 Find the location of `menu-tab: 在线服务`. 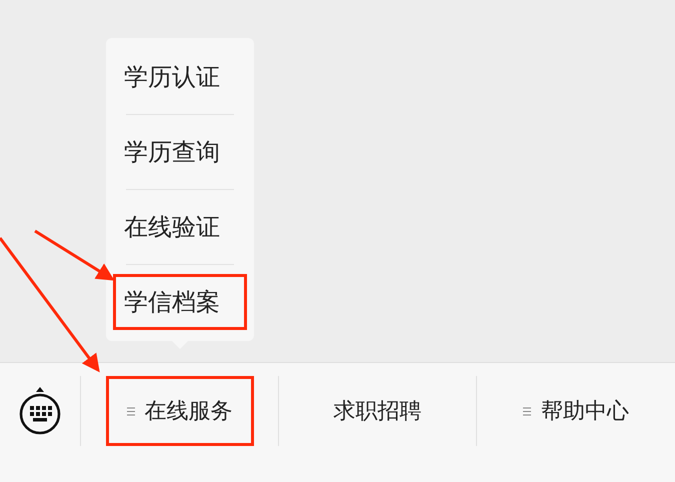

menu-tab: 在线服务 is located at coordinates (180, 411).